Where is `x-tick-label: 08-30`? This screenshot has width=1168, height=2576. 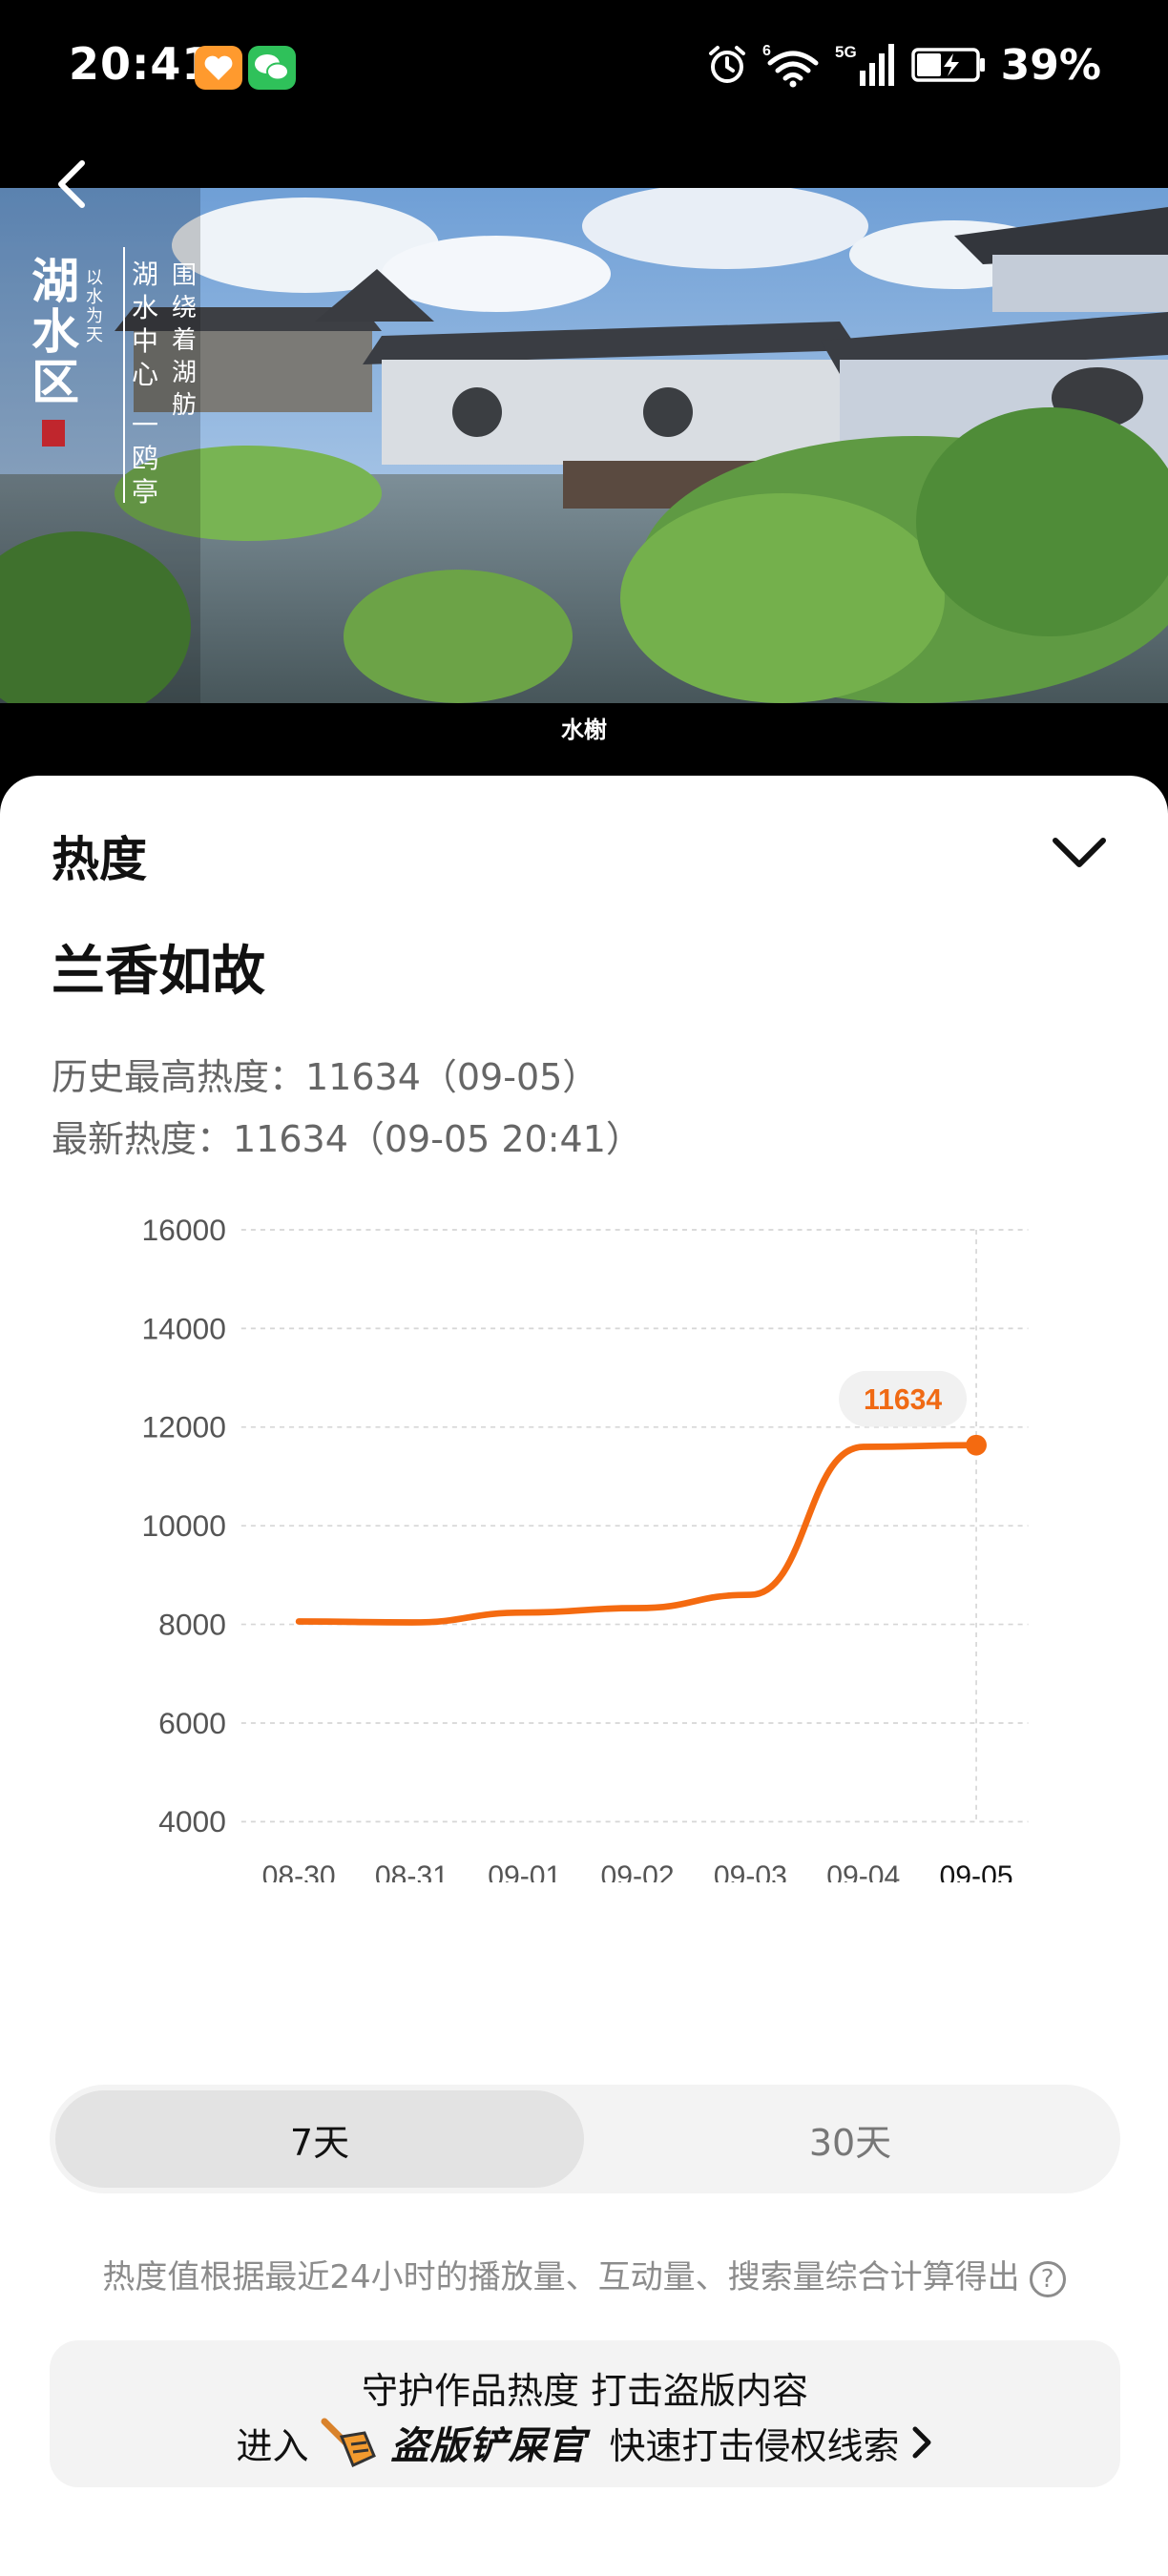
x-tick-label: 08-30 is located at coordinates (299, 1871).